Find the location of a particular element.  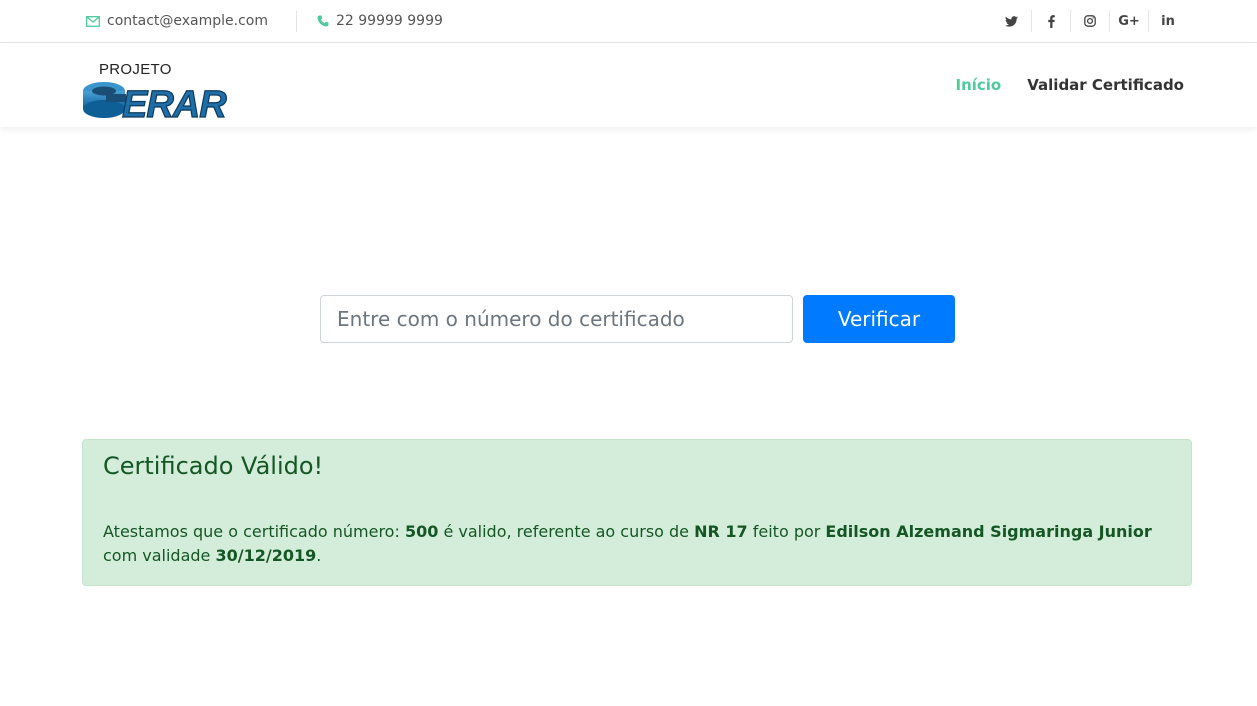

validity-date: 30/12/2019 is located at coordinates (266, 555).